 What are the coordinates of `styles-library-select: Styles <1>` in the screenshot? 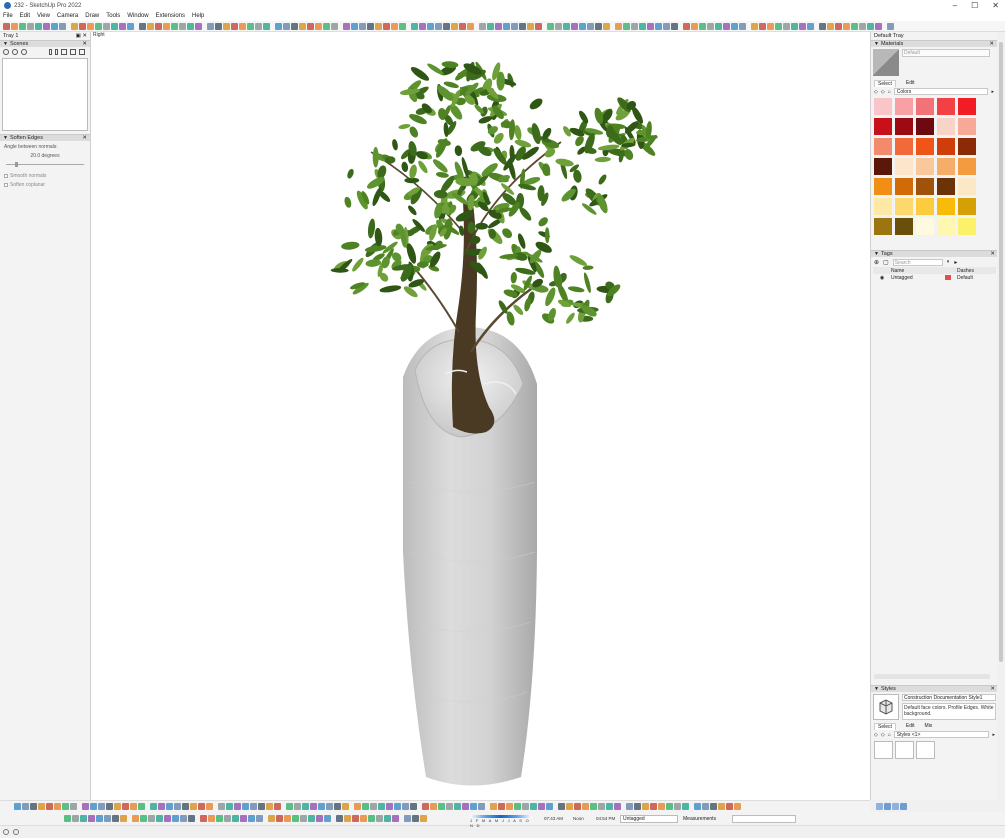 It's located at (941, 734).